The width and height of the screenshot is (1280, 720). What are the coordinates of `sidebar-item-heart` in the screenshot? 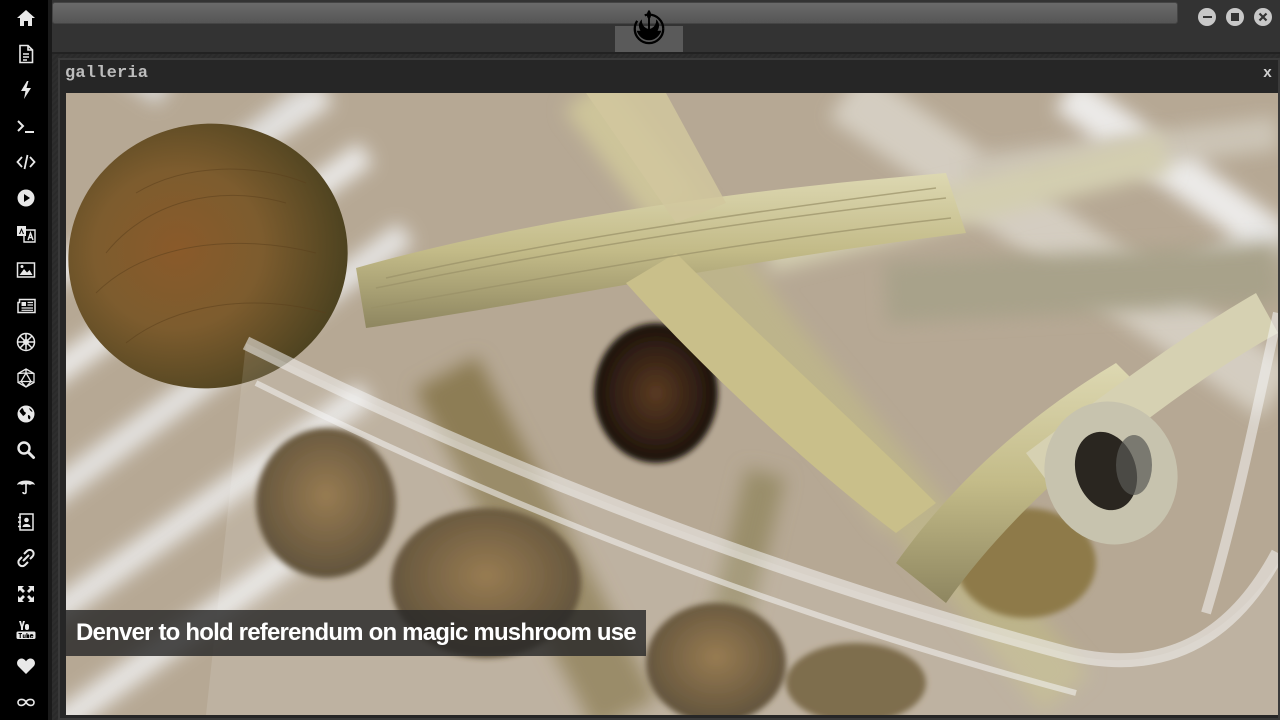 It's located at (26, 666).